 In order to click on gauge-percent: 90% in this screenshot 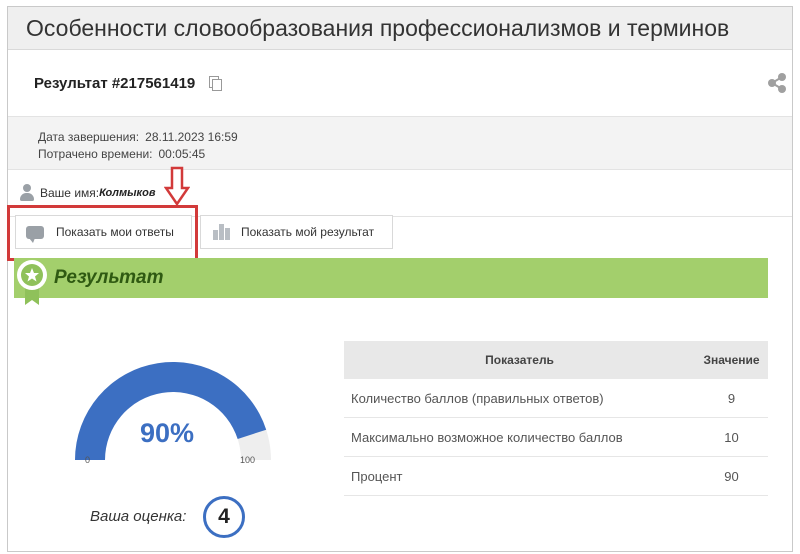, I will do `click(167, 433)`.